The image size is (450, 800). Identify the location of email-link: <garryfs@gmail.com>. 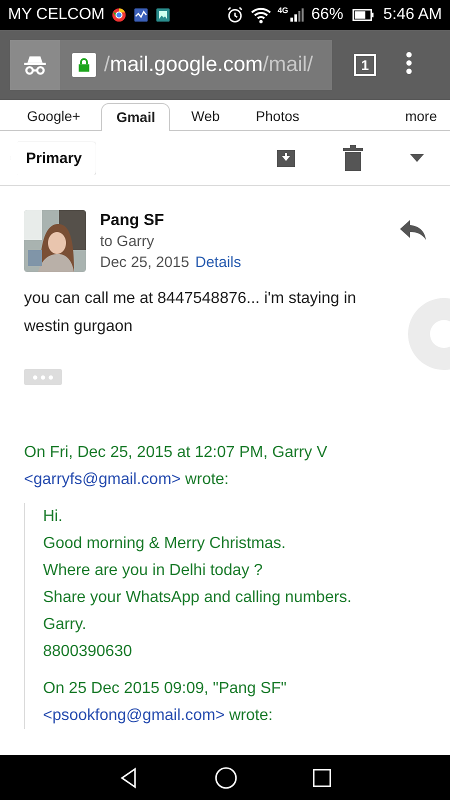
(102, 479).